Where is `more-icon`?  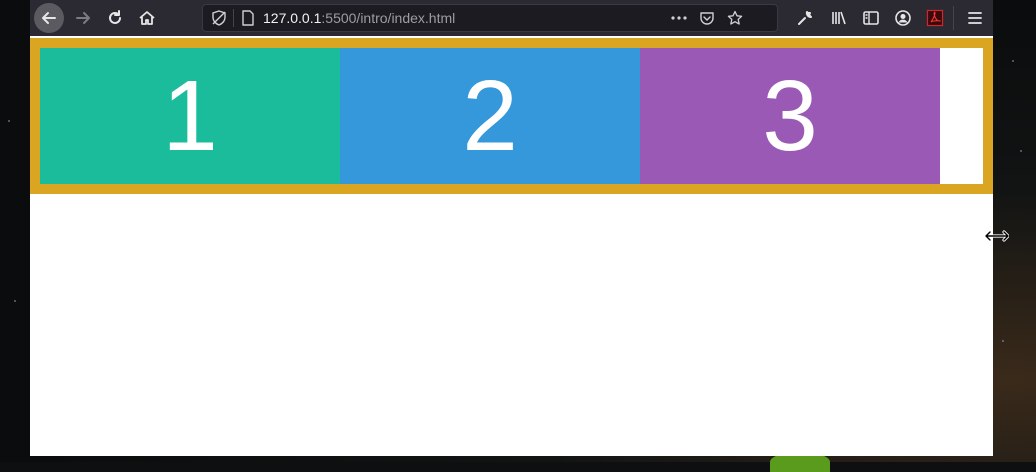 more-icon is located at coordinates (679, 18).